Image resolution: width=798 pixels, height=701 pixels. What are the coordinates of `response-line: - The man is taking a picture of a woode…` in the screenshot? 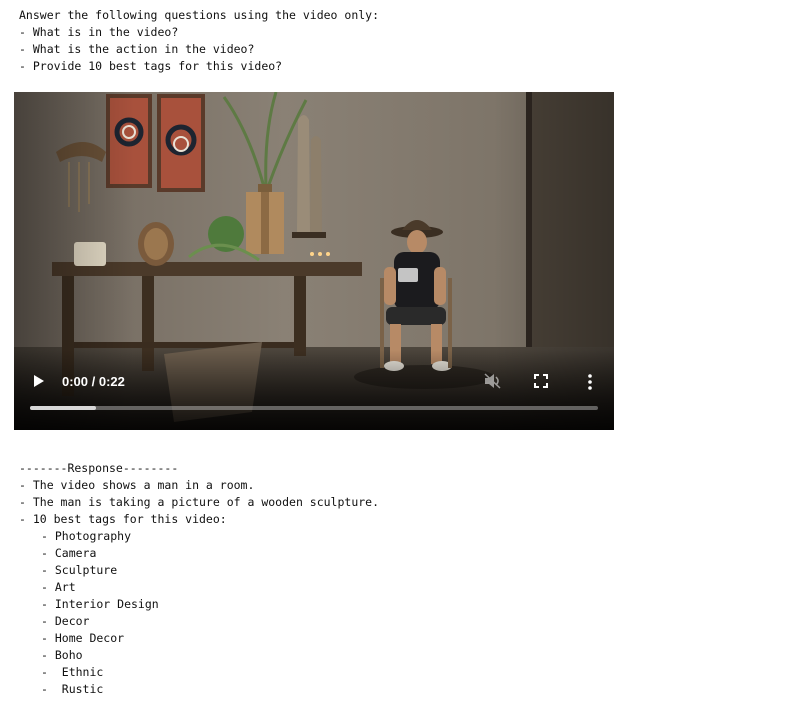 It's located at (199, 502).